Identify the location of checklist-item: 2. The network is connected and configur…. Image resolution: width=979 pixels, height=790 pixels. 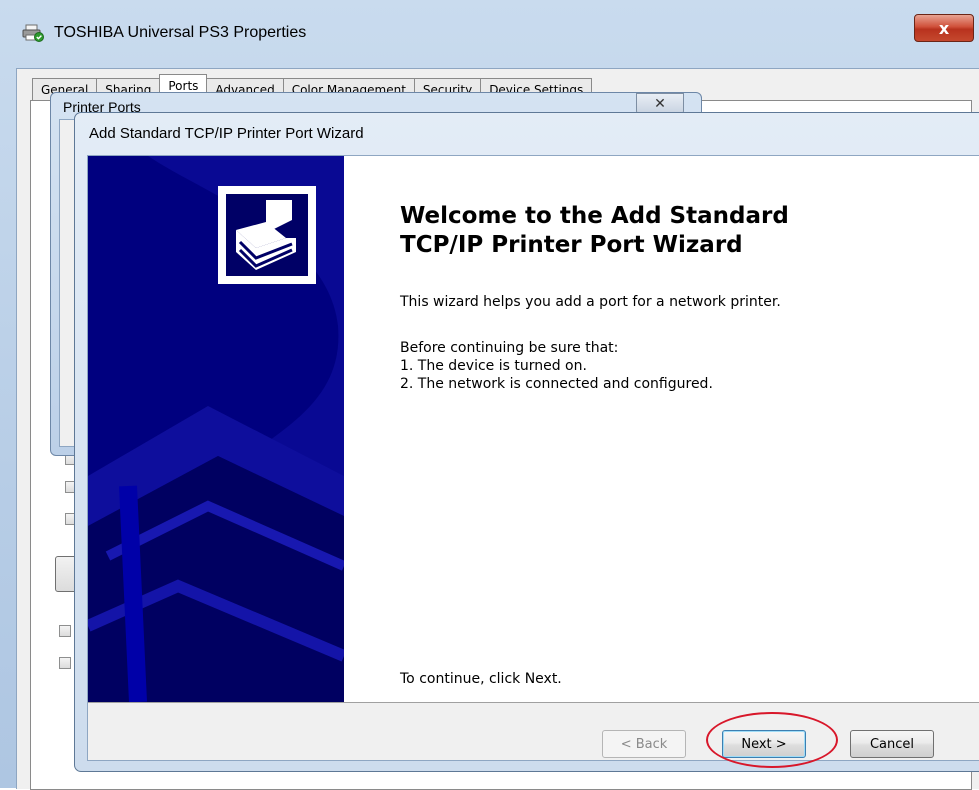
(556, 384).